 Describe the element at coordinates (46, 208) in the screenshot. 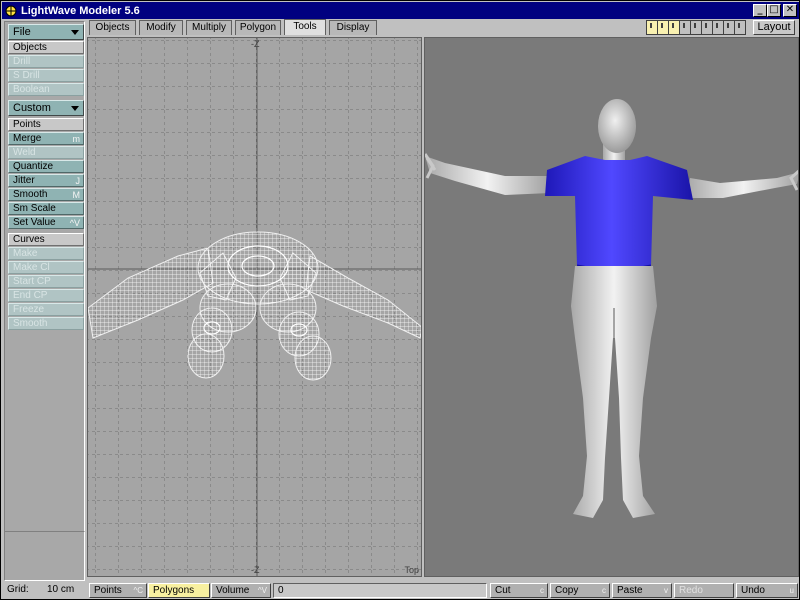

I see `sm-scale-button: Sm Scale` at that location.